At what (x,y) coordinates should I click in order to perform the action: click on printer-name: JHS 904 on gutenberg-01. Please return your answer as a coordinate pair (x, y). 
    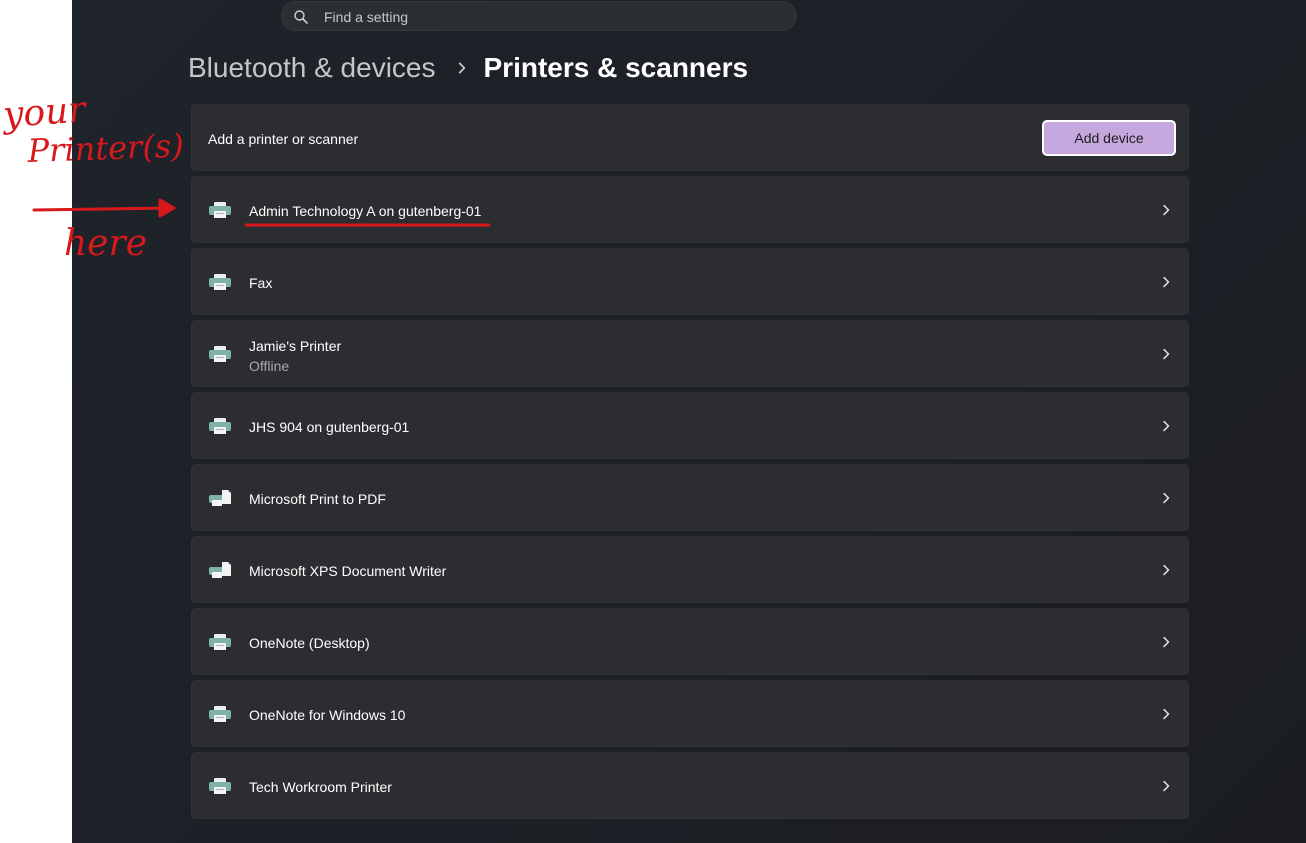
    Looking at the image, I should click on (329, 427).